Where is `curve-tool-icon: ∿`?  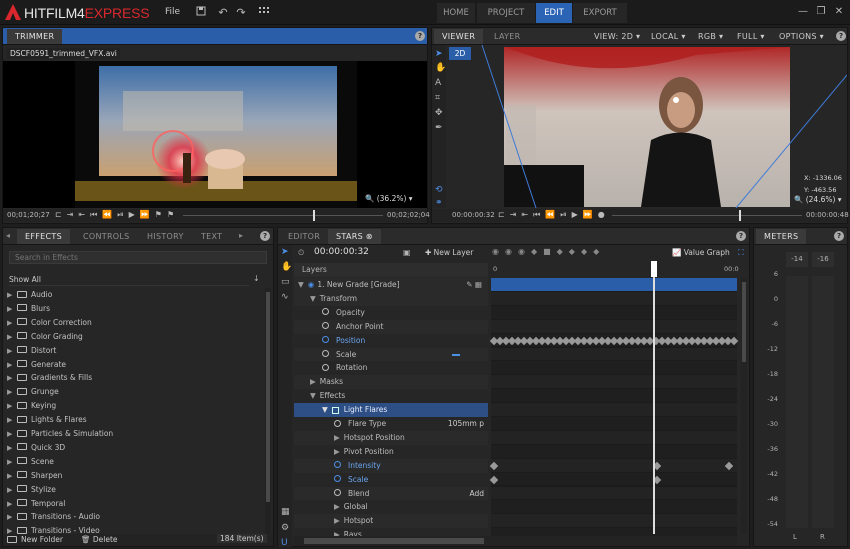
curve-tool-icon: ∿ is located at coordinates (285, 297).